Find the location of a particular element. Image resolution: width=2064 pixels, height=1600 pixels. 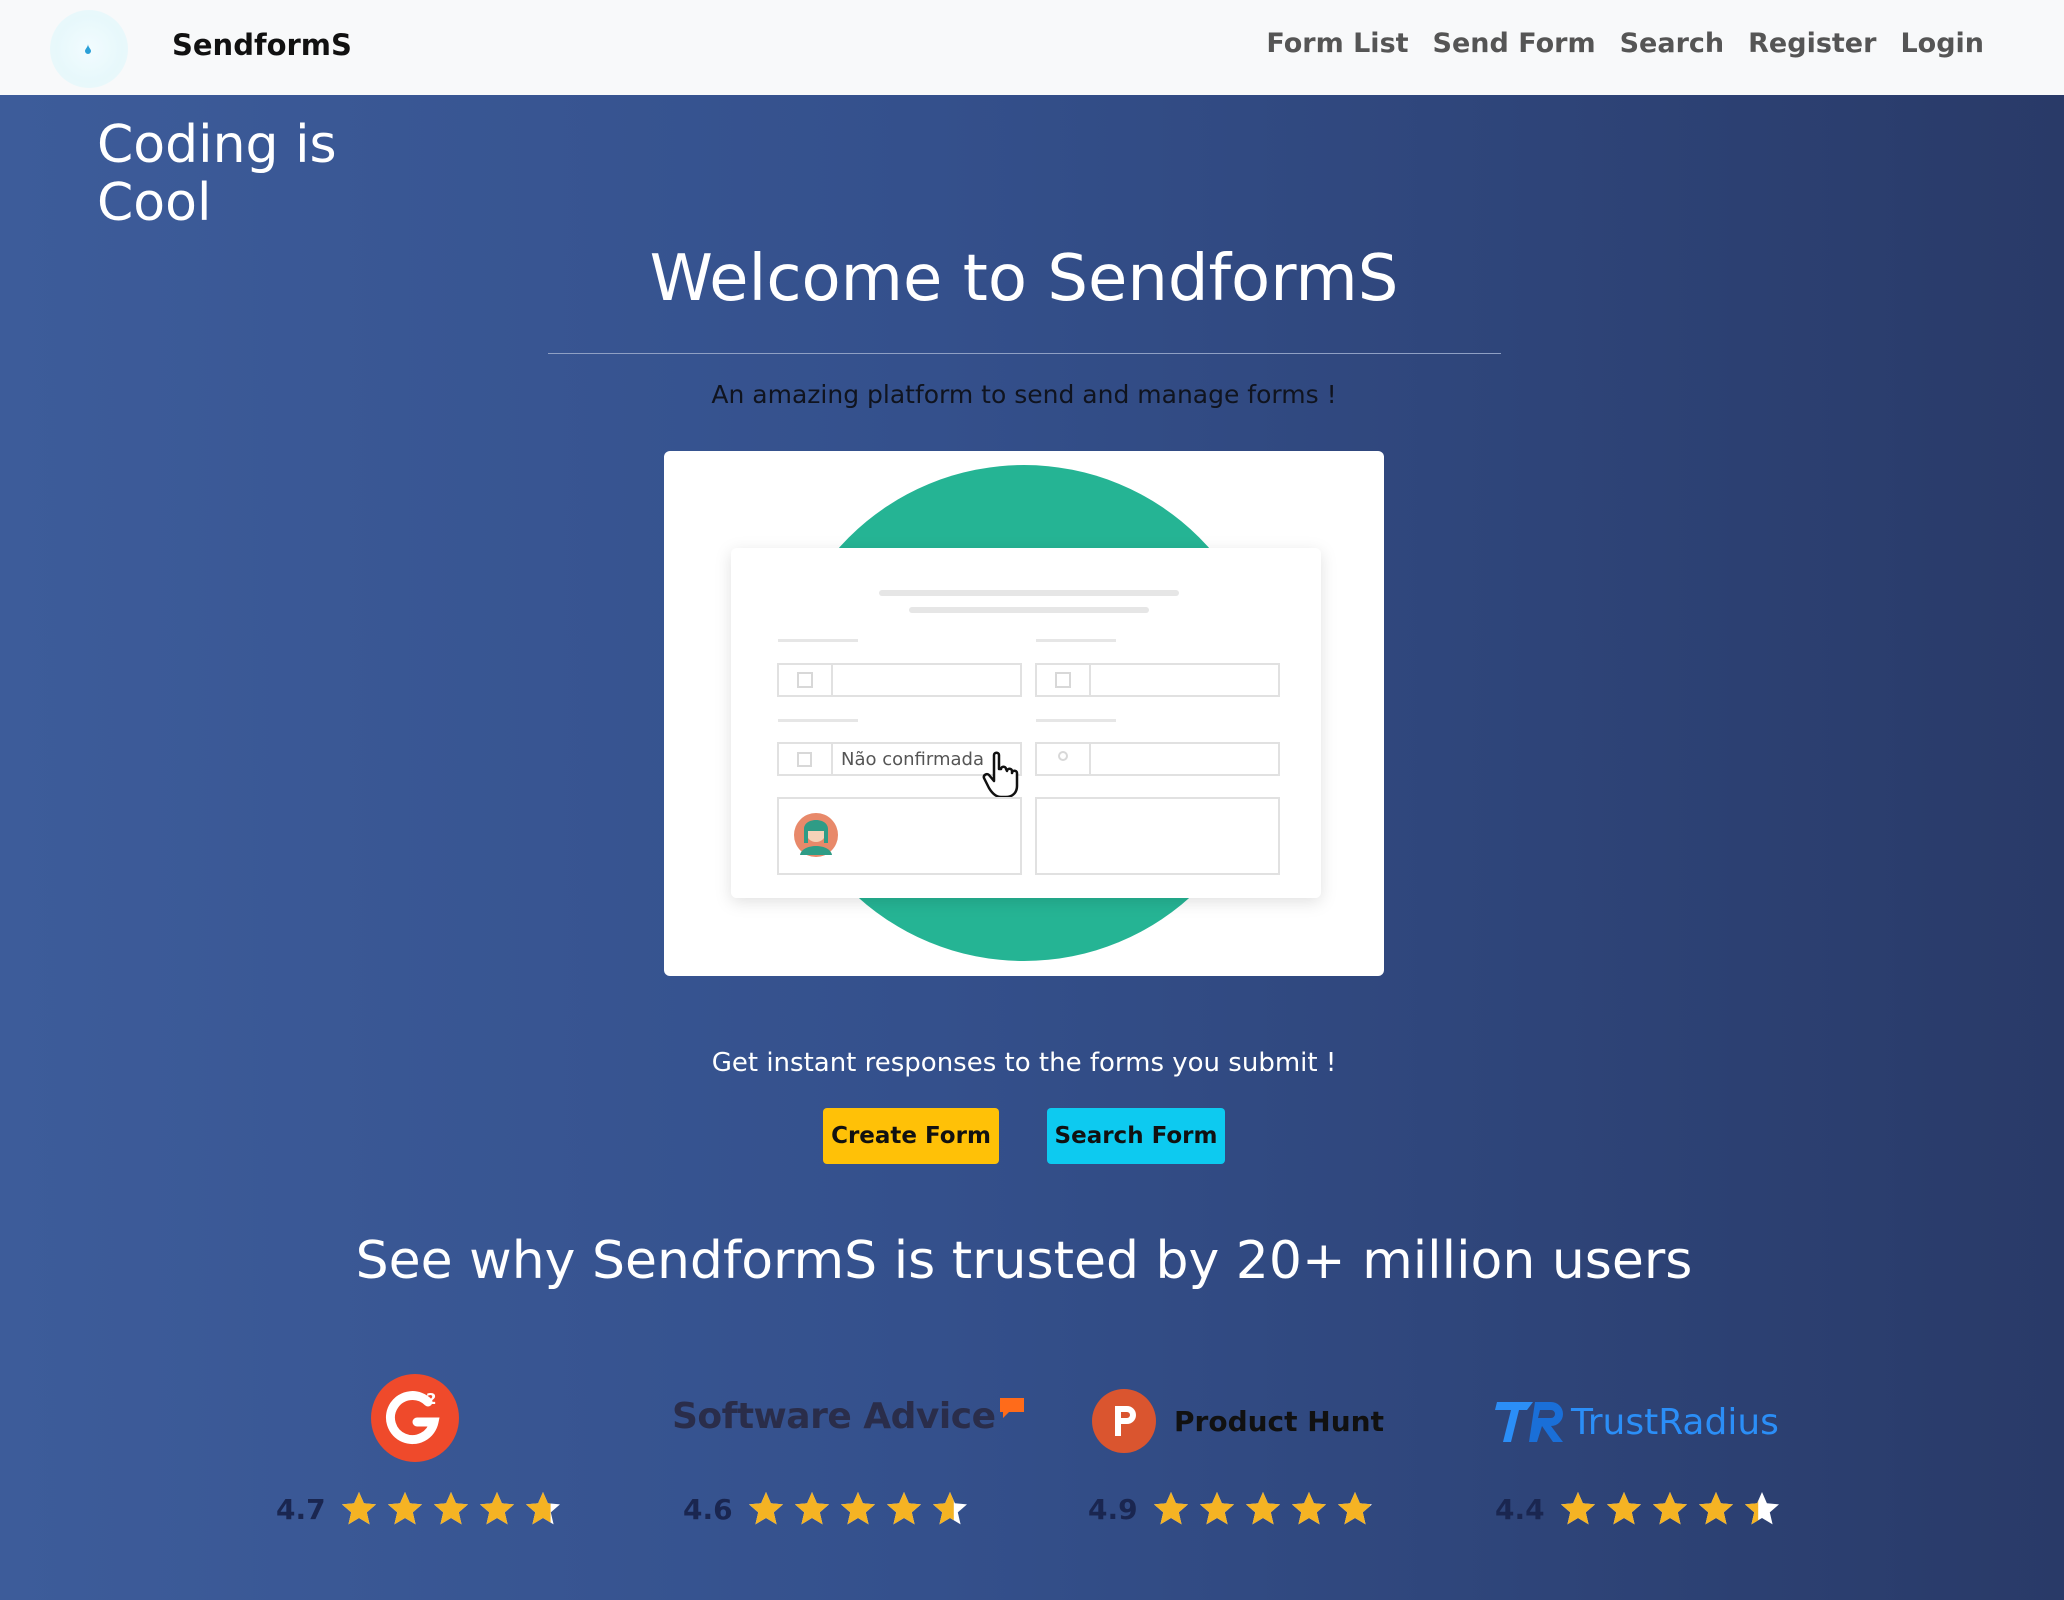

rating-row-product-hunt: 4.9 is located at coordinates (1235, 1509).